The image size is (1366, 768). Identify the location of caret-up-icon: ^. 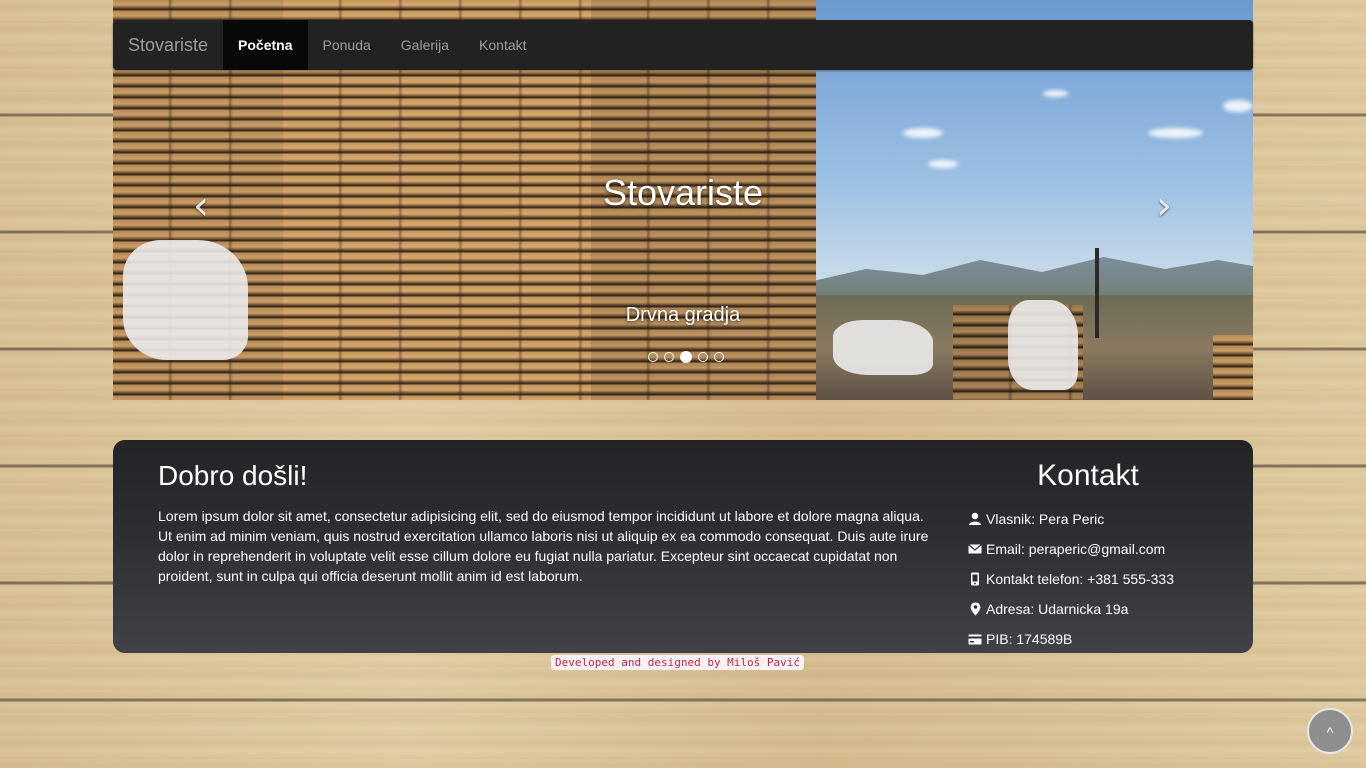
(1330, 732).